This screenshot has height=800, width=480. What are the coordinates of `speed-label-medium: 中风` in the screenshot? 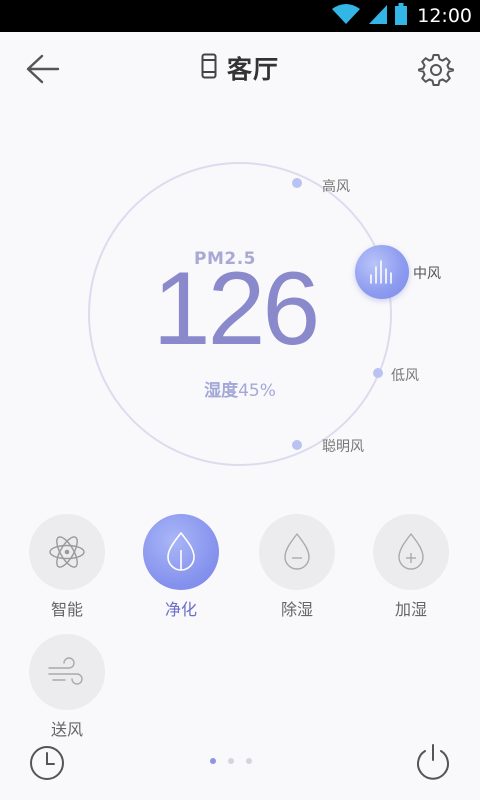 It's located at (427, 273).